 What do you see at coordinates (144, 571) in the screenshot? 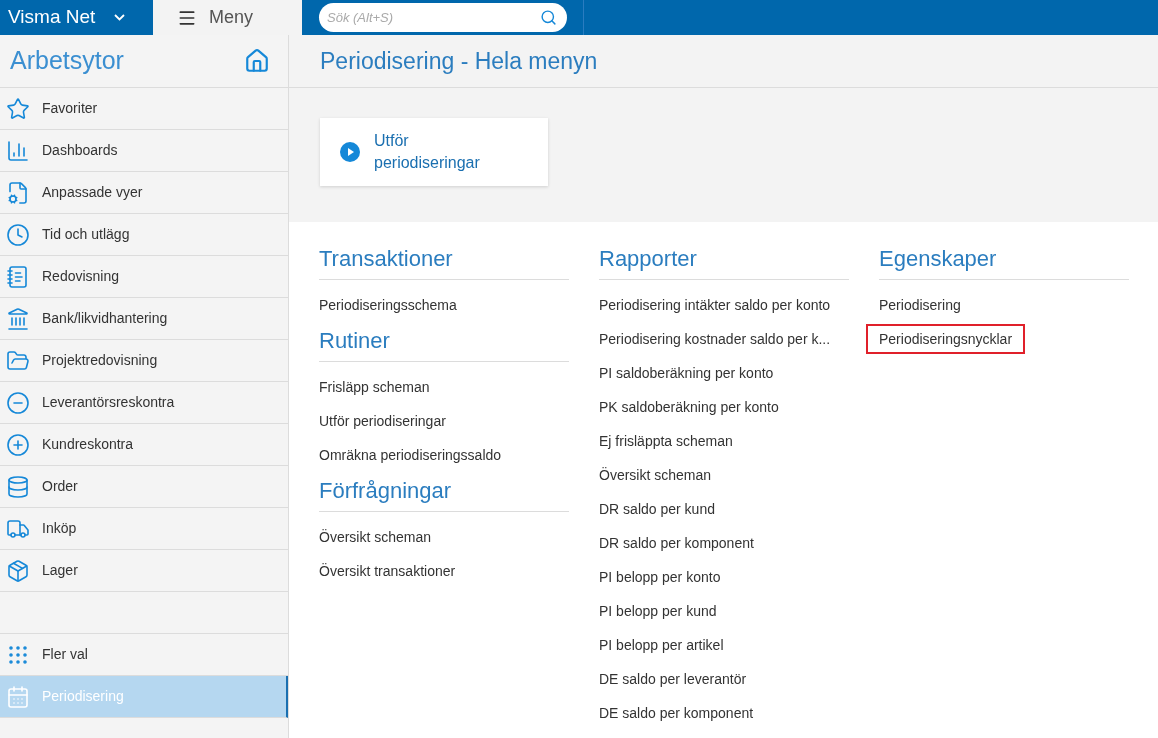
I see `sidebar-item: Lager` at bounding box center [144, 571].